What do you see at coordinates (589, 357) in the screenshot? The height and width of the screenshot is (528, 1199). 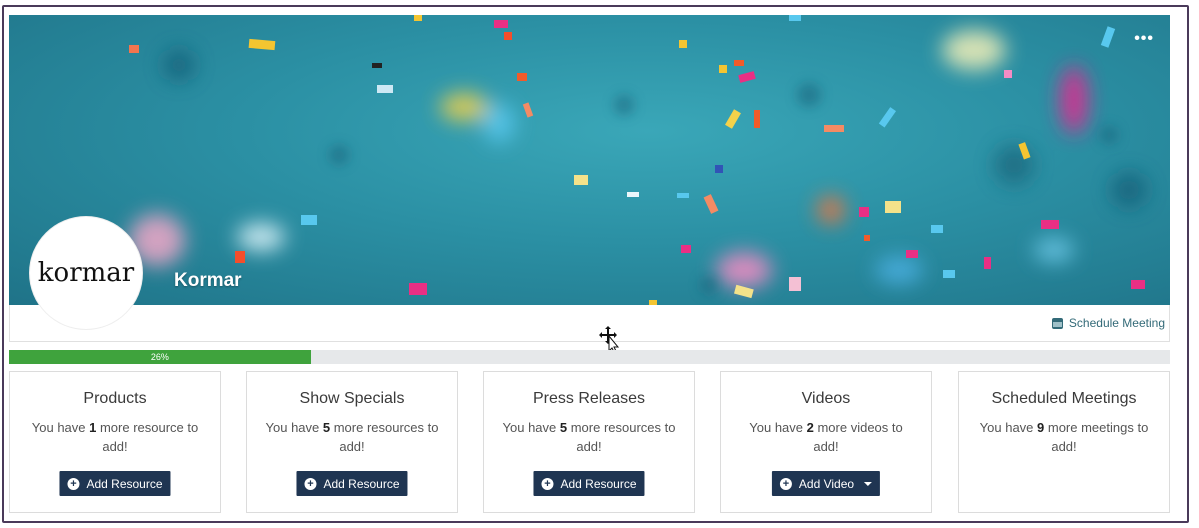 I see `profile-completion-progress: 26%` at bounding box center [589, 357].